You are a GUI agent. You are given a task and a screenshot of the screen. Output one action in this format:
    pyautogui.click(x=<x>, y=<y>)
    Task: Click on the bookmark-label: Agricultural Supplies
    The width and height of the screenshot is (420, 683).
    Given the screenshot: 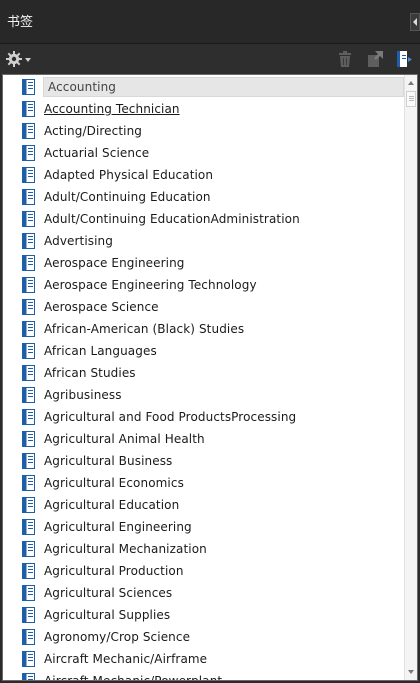 What is the action you would take?
    pyautogui.click(x=107, y=615)
    